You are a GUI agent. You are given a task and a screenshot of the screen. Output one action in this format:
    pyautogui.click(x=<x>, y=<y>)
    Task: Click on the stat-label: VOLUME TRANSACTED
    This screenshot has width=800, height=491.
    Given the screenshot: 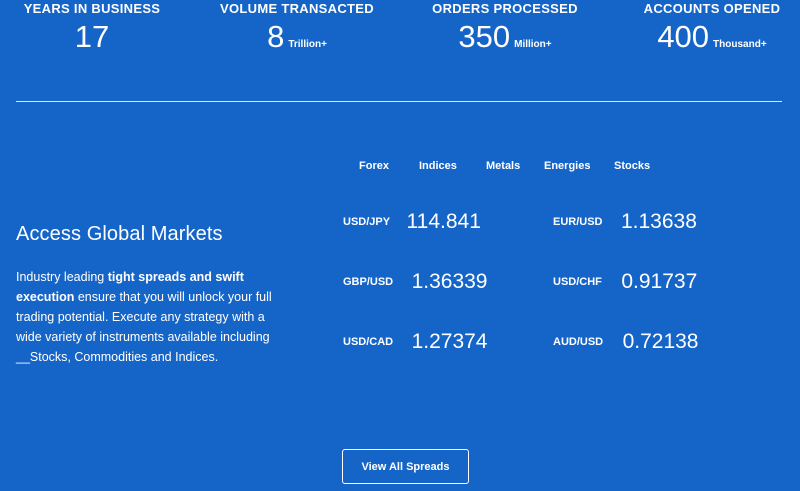 What is the action you would take?
    pyautogui.click(x=297, y=8)
    